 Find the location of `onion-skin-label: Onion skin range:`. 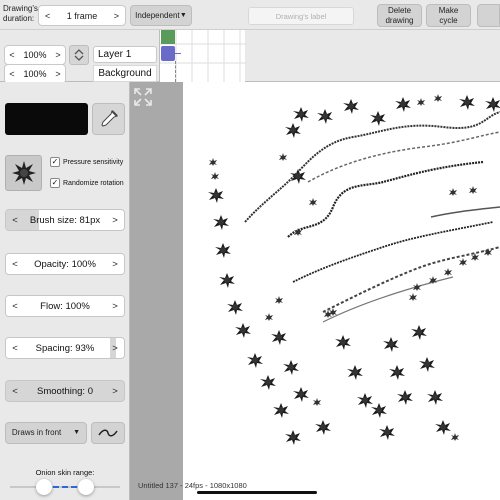

onion-skin-label: Onion skin range: is located at coordinates (65, 472).